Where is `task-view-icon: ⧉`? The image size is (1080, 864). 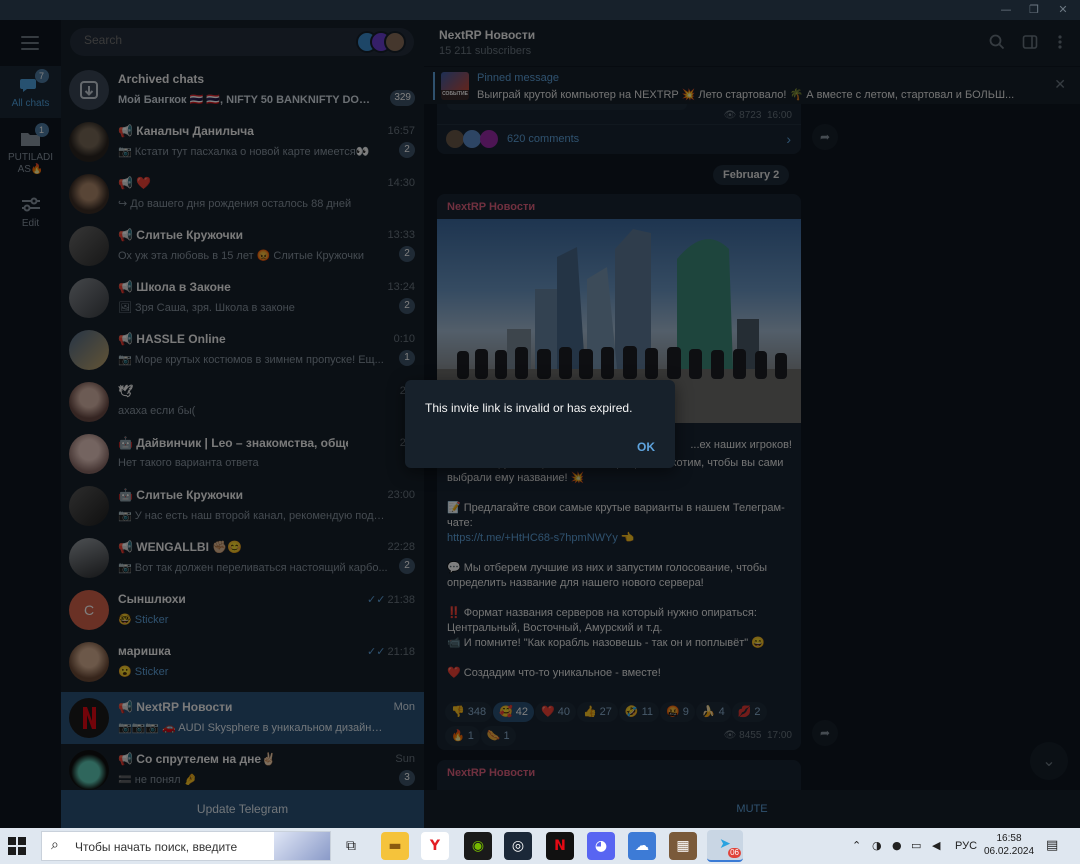 task-view-icon: ⧉ is located at coordinates (351, 846).